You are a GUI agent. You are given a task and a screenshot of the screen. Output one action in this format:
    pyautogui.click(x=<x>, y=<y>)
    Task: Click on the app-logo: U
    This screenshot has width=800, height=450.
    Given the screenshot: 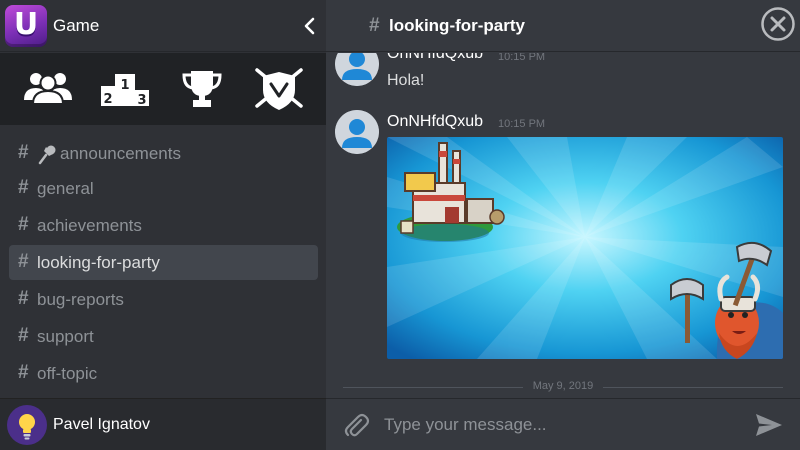 What is the action you would take?
    pyautogui.click(x=26, y=26)
    